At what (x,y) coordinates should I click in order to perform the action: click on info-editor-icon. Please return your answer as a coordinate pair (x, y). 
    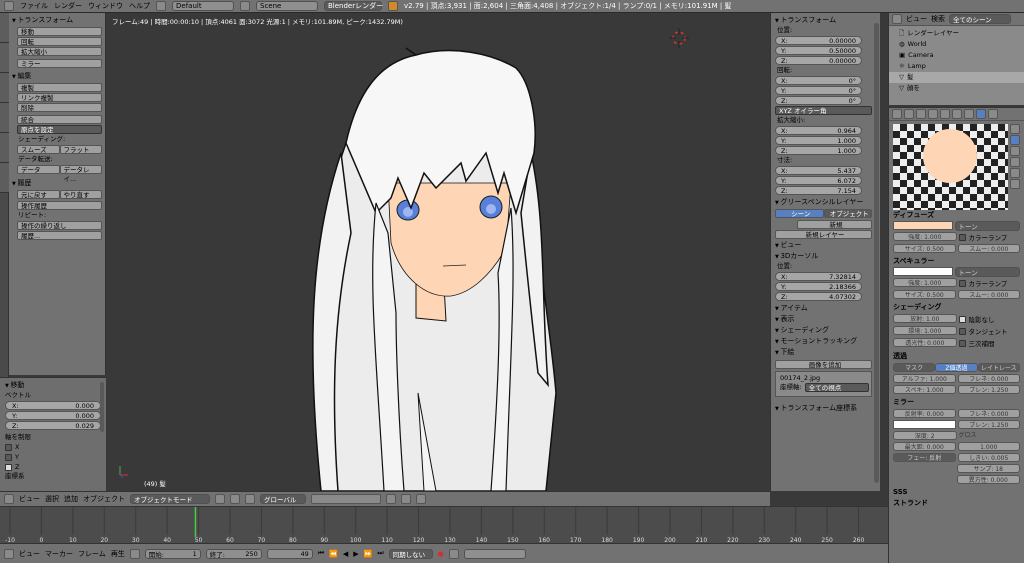
    Looking at the image, I should click on (9, 6).